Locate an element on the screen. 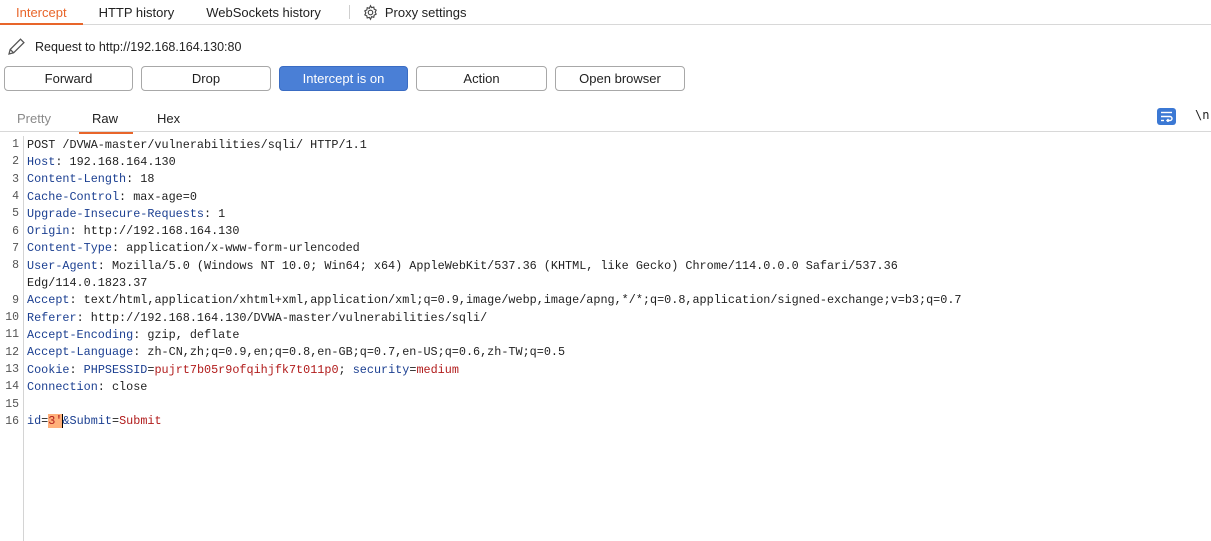  intercept-toggle-button: Intercept is on is located at coordinates (343, 78).